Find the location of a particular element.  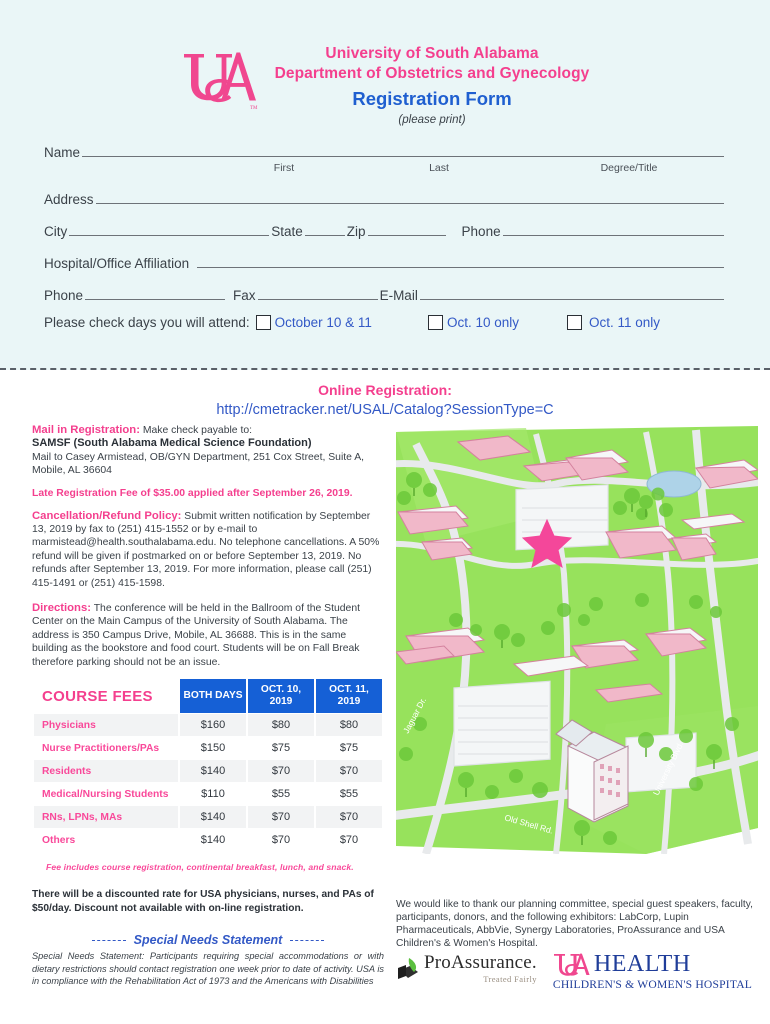

sublabel-first: First is located at coordinates (284, 168).